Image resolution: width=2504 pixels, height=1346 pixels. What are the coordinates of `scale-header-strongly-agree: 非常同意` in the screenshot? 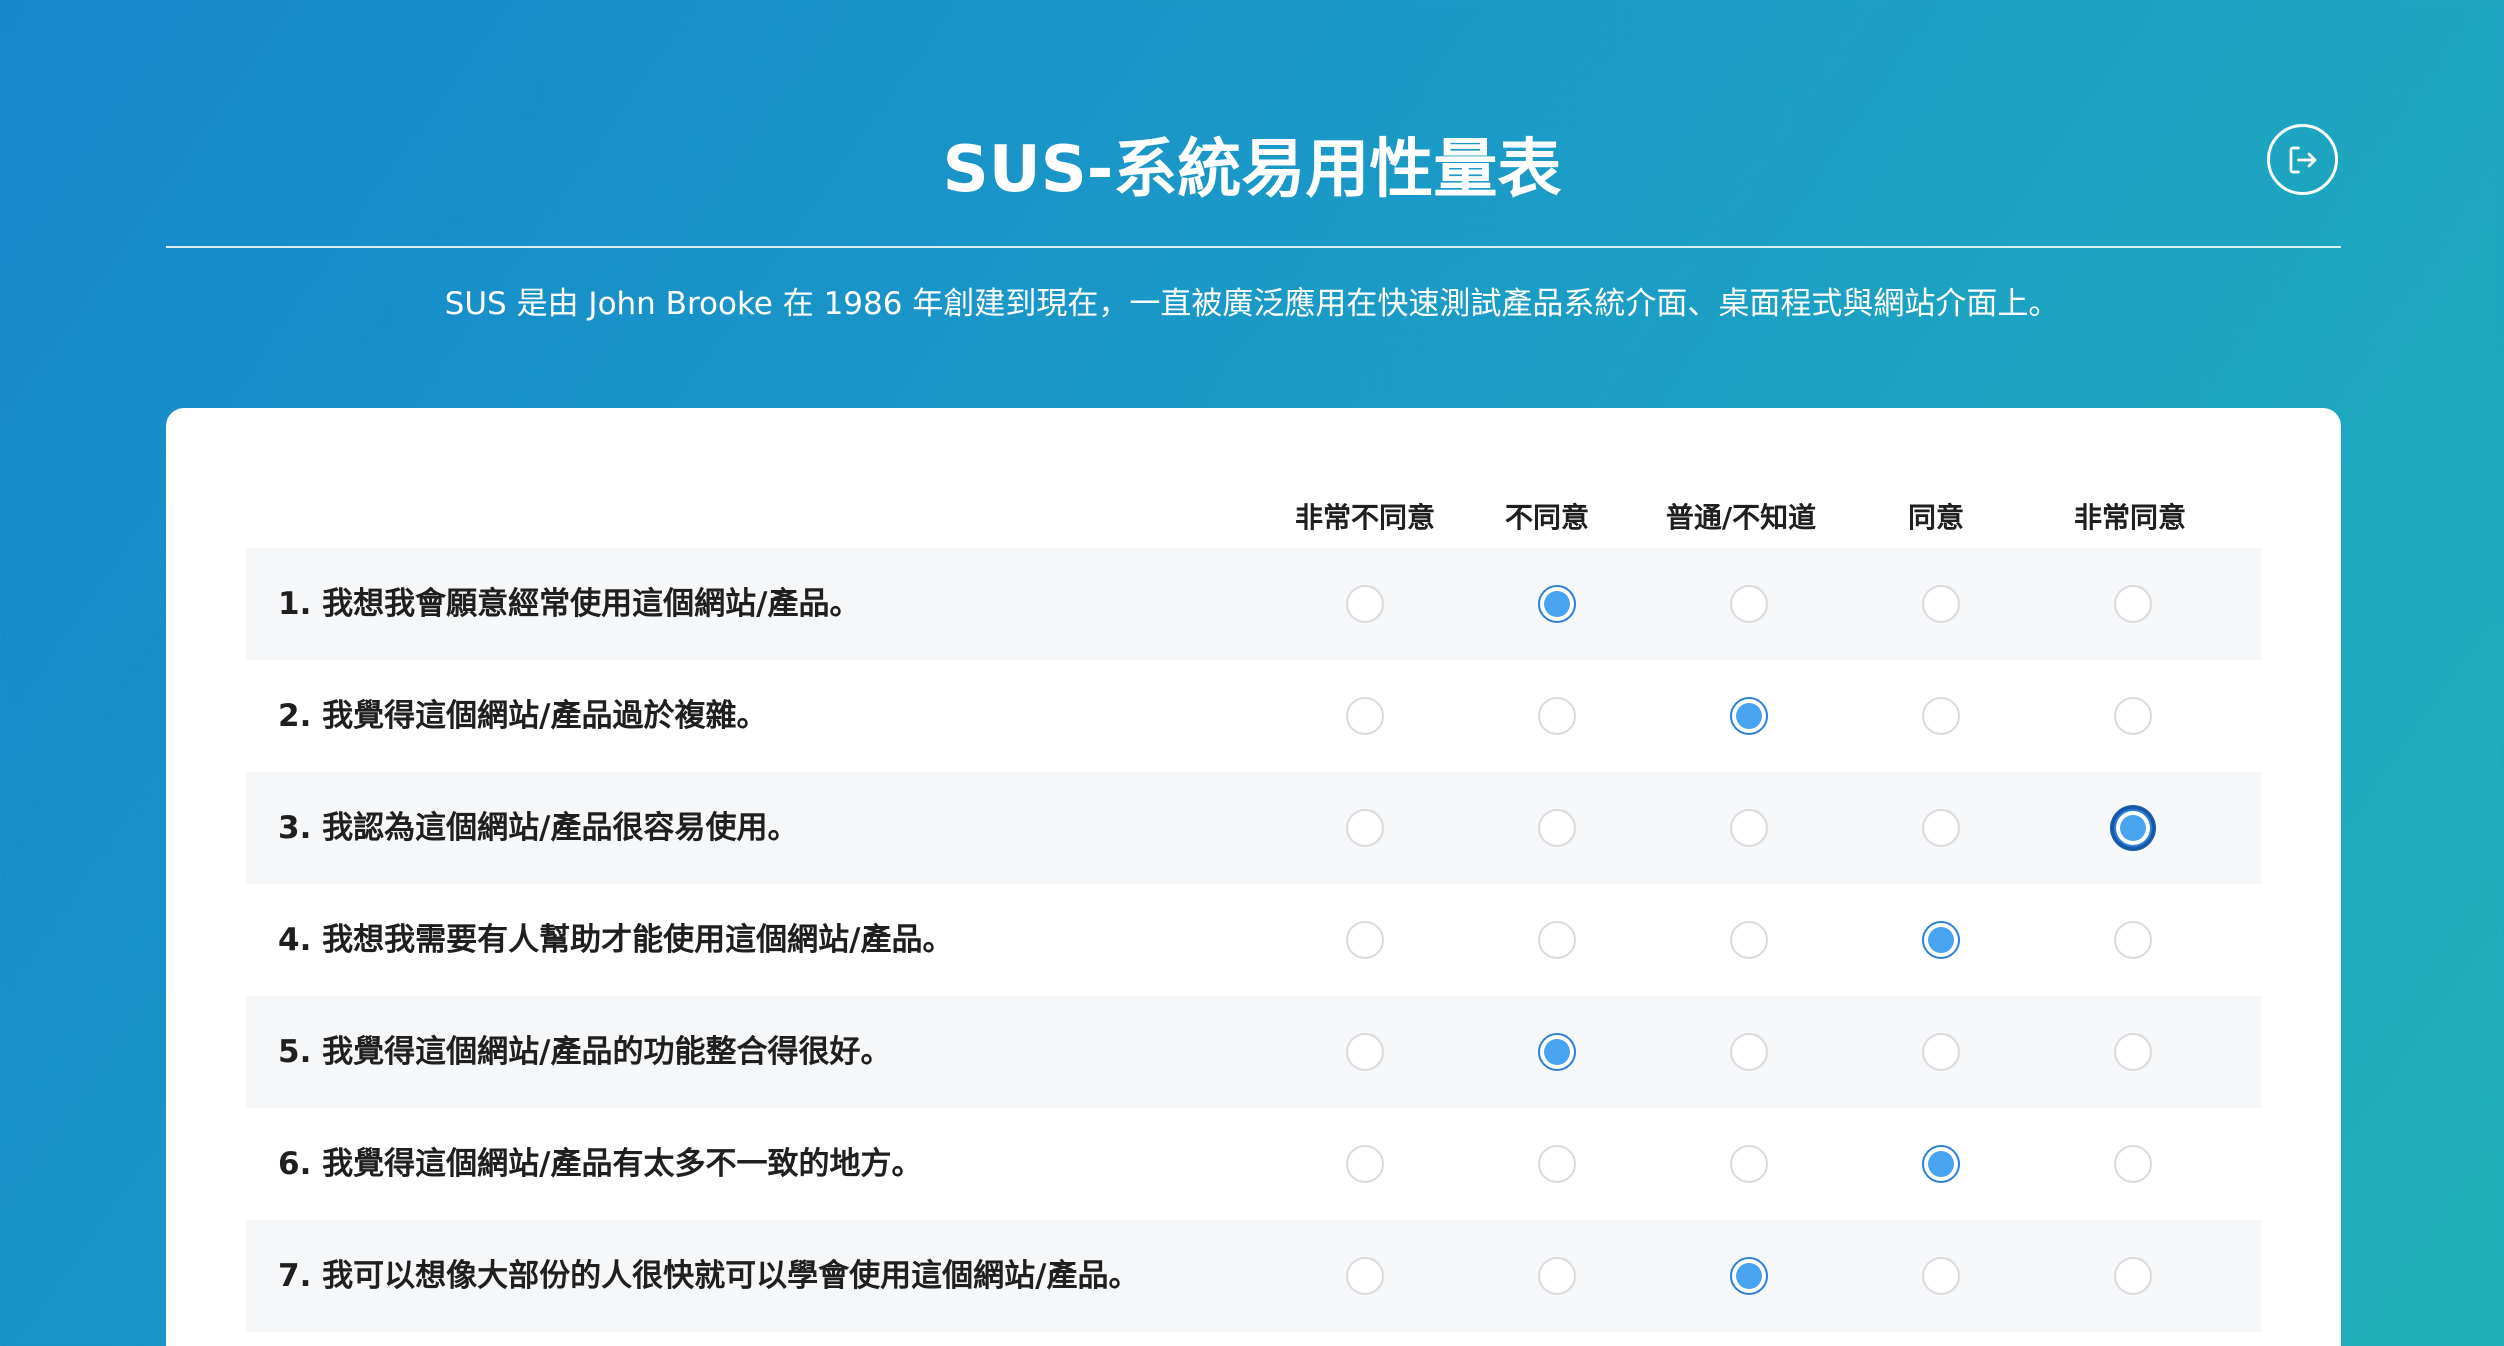 It's located at (2129, 517).